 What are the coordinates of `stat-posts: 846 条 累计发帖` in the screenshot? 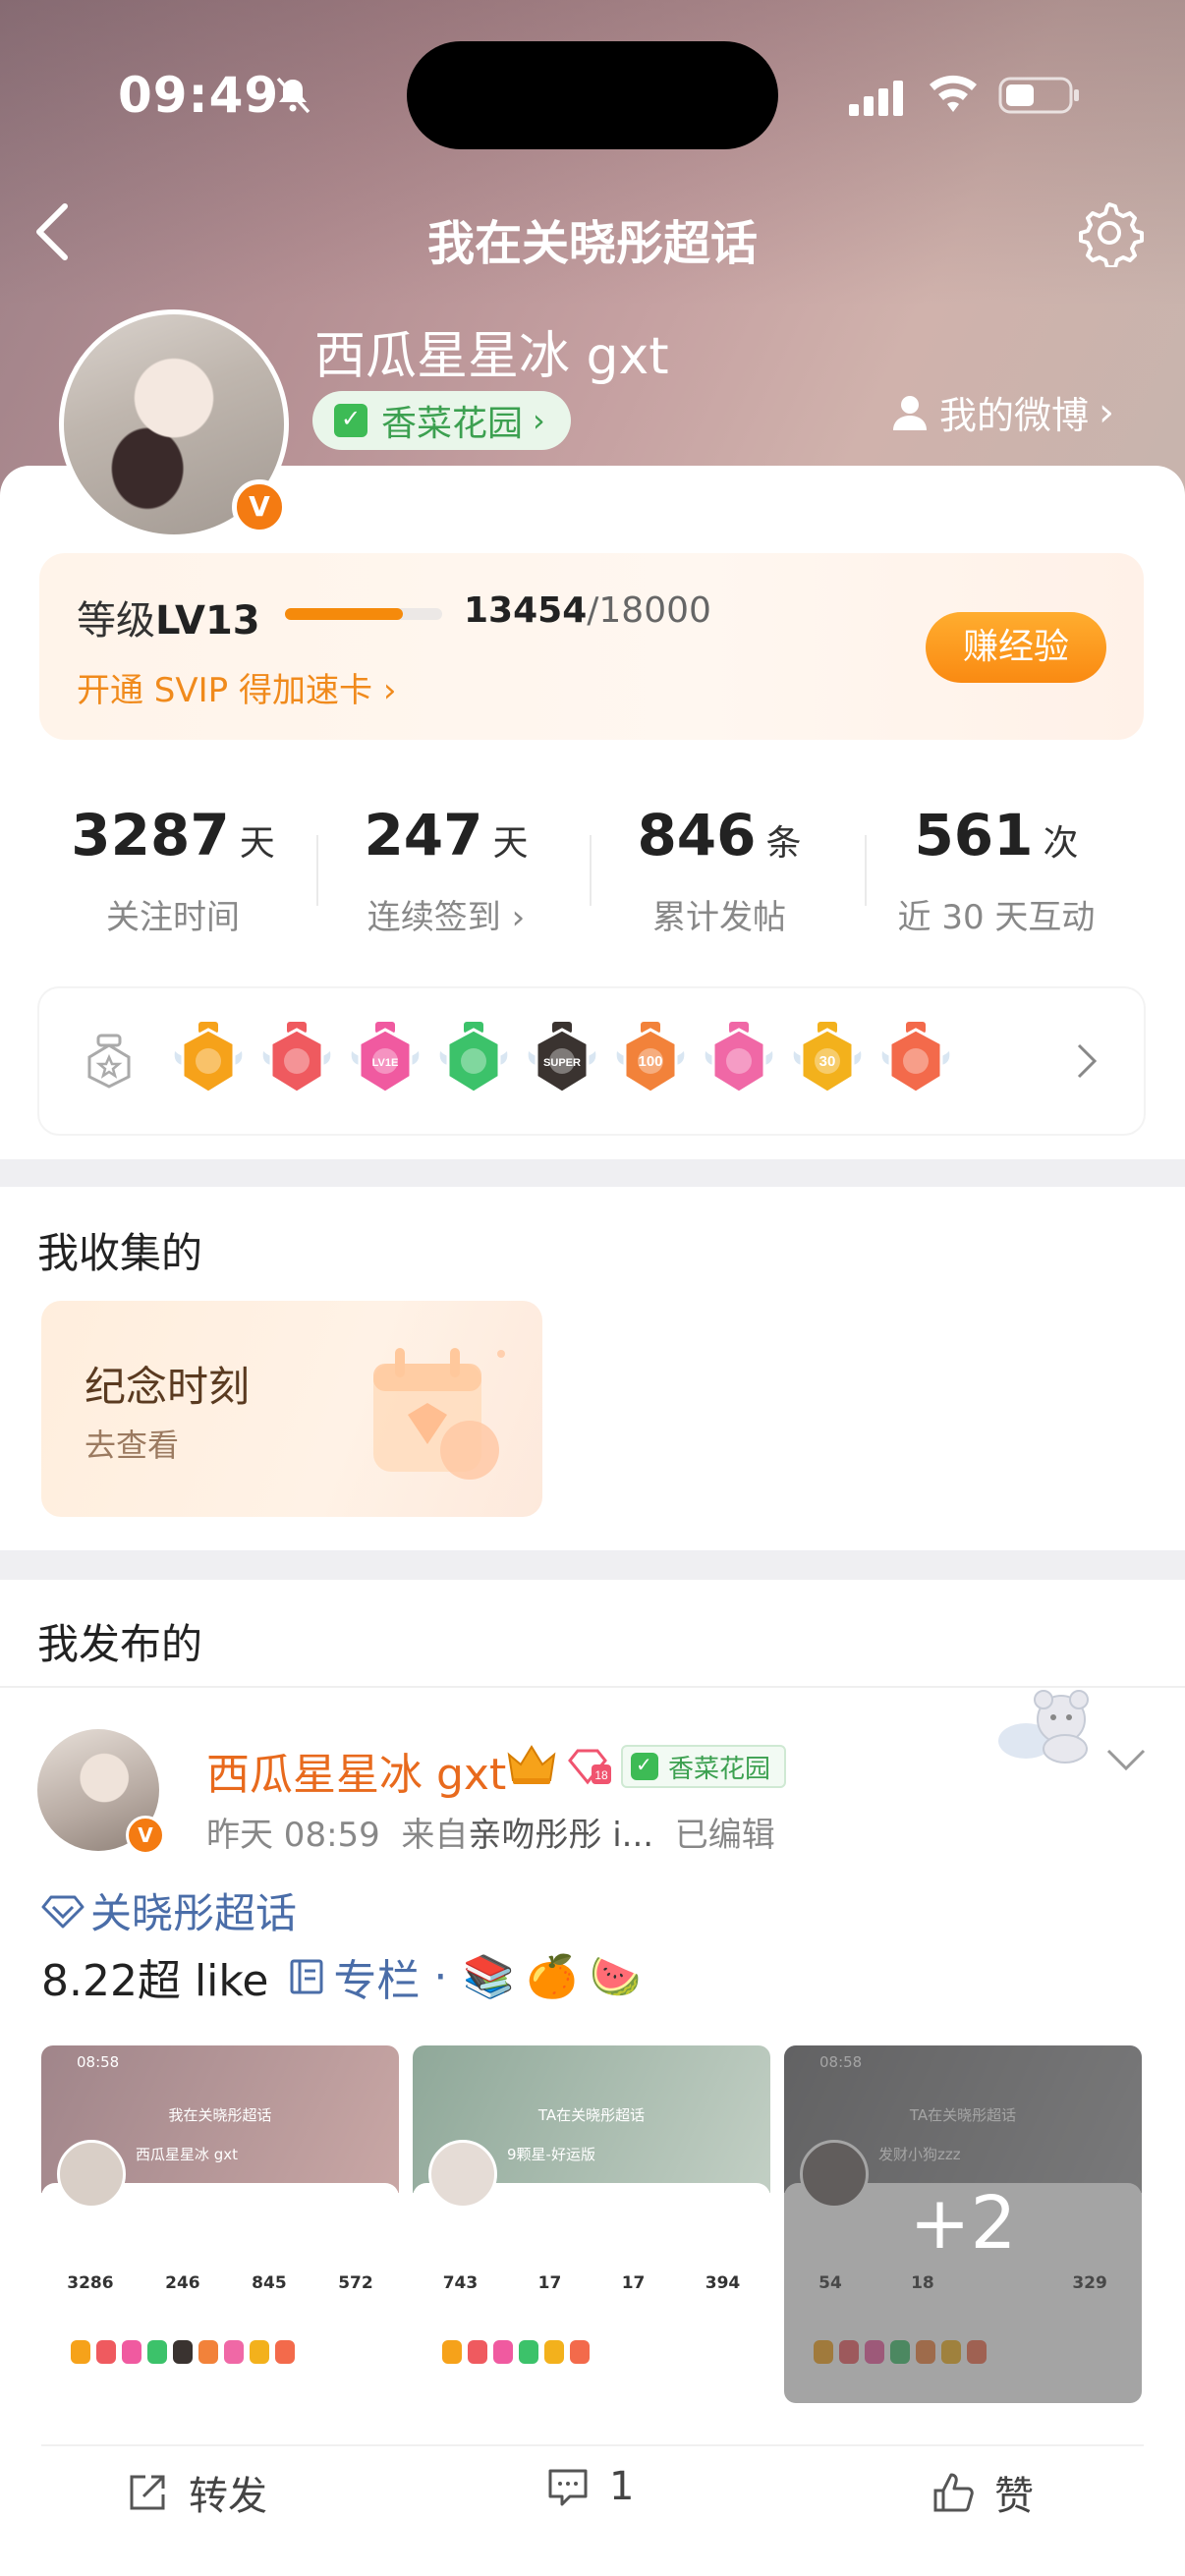 It's located at (720, 870).